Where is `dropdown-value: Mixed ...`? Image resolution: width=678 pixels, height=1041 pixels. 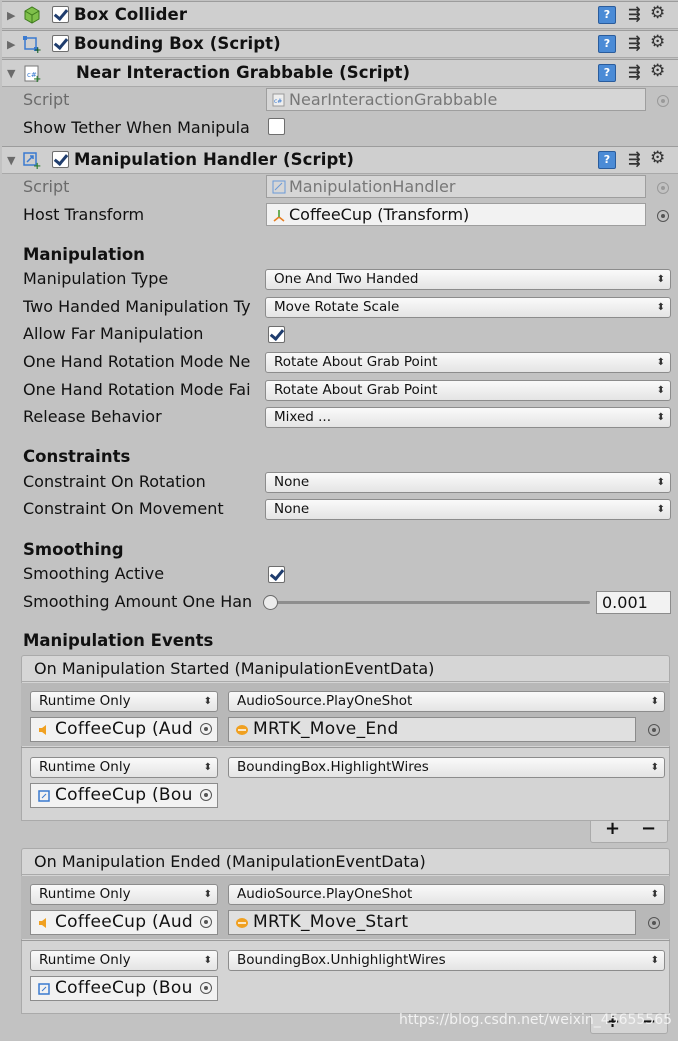
dropdown-value: Mixed ... is located at coordinates (303, 417).